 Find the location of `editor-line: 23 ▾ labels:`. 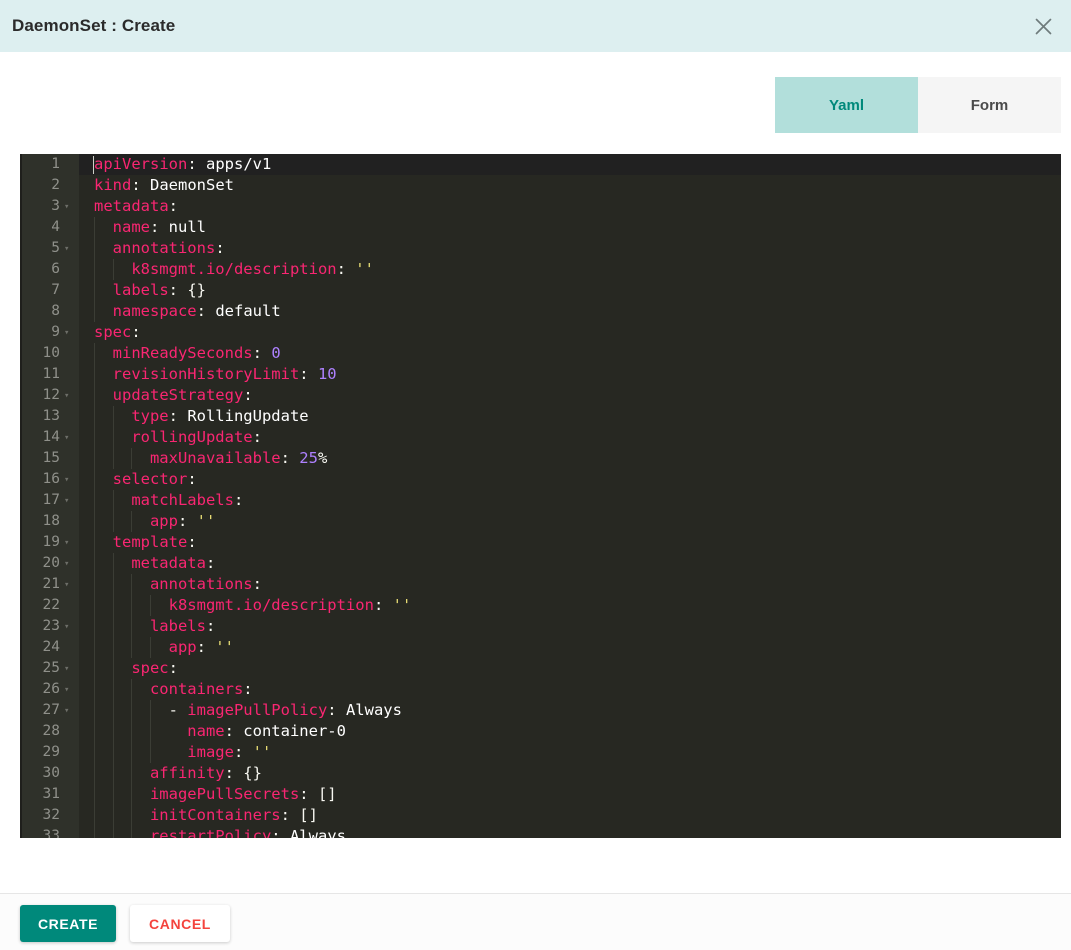

editor-line: 23 ▾ labels: is located at coordinates (541, 626).